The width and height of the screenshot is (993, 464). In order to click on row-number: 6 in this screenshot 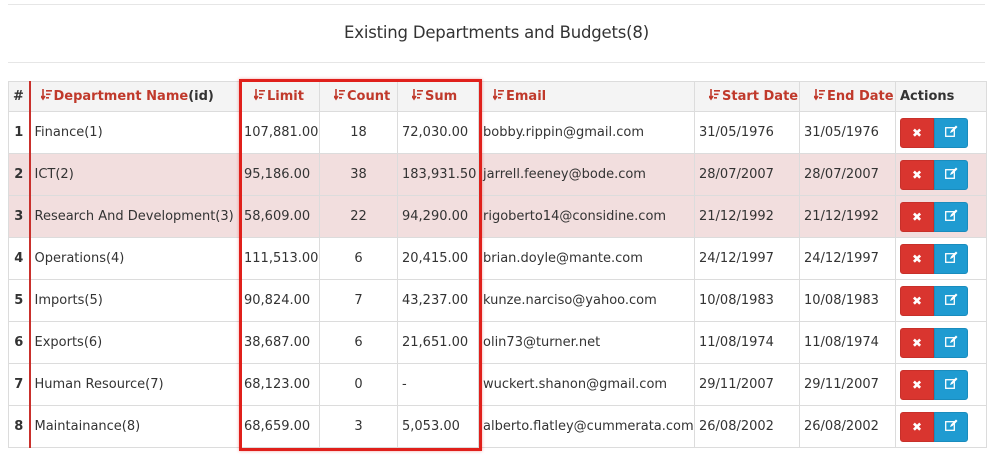, I will do `click(19, 342)`.